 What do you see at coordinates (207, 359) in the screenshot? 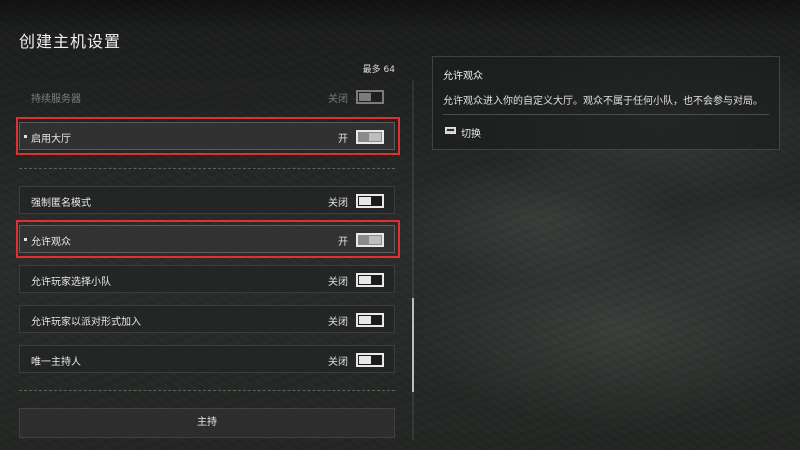
I see `setting-row-sole-host: 唯一主持人 关闭` at bounding box center [207, 359].